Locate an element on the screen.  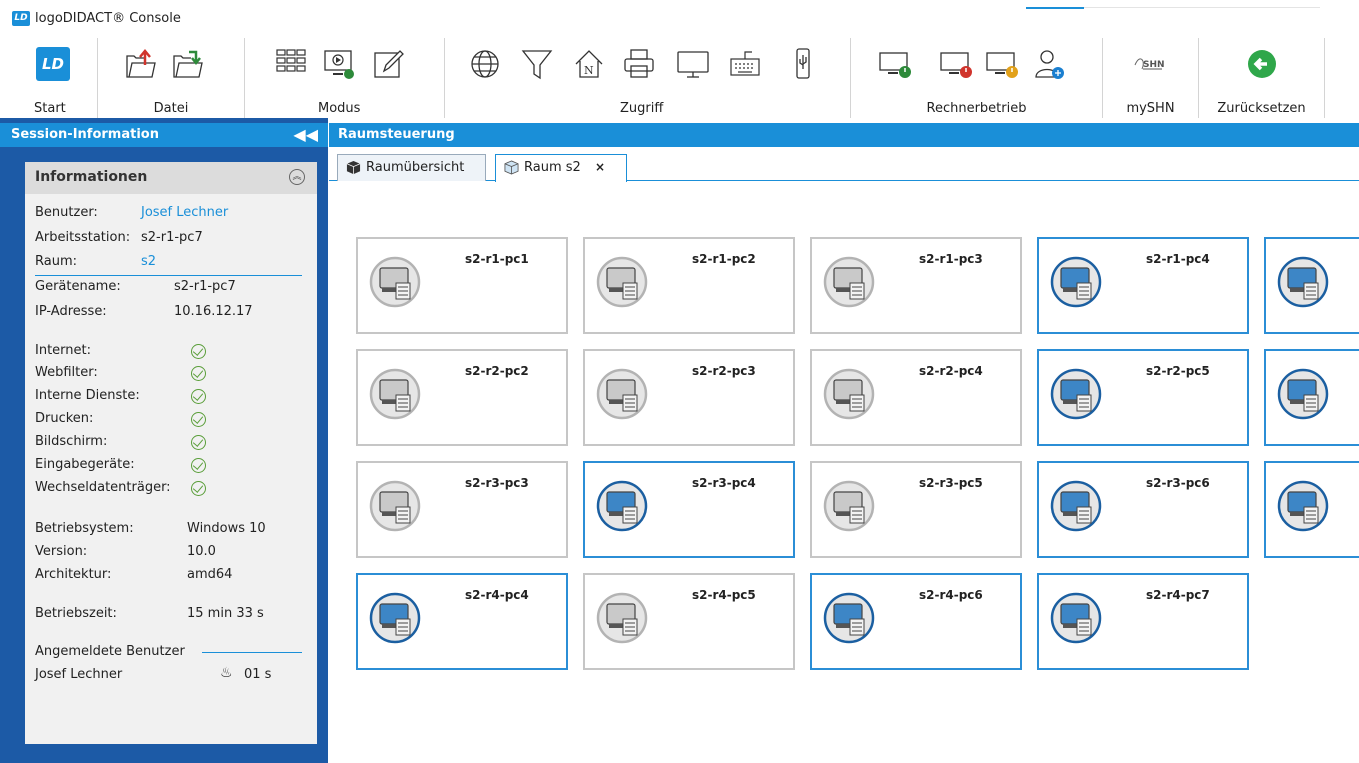
computer-name: s2-r4-pc7 is located at coordinates (1178, 595).